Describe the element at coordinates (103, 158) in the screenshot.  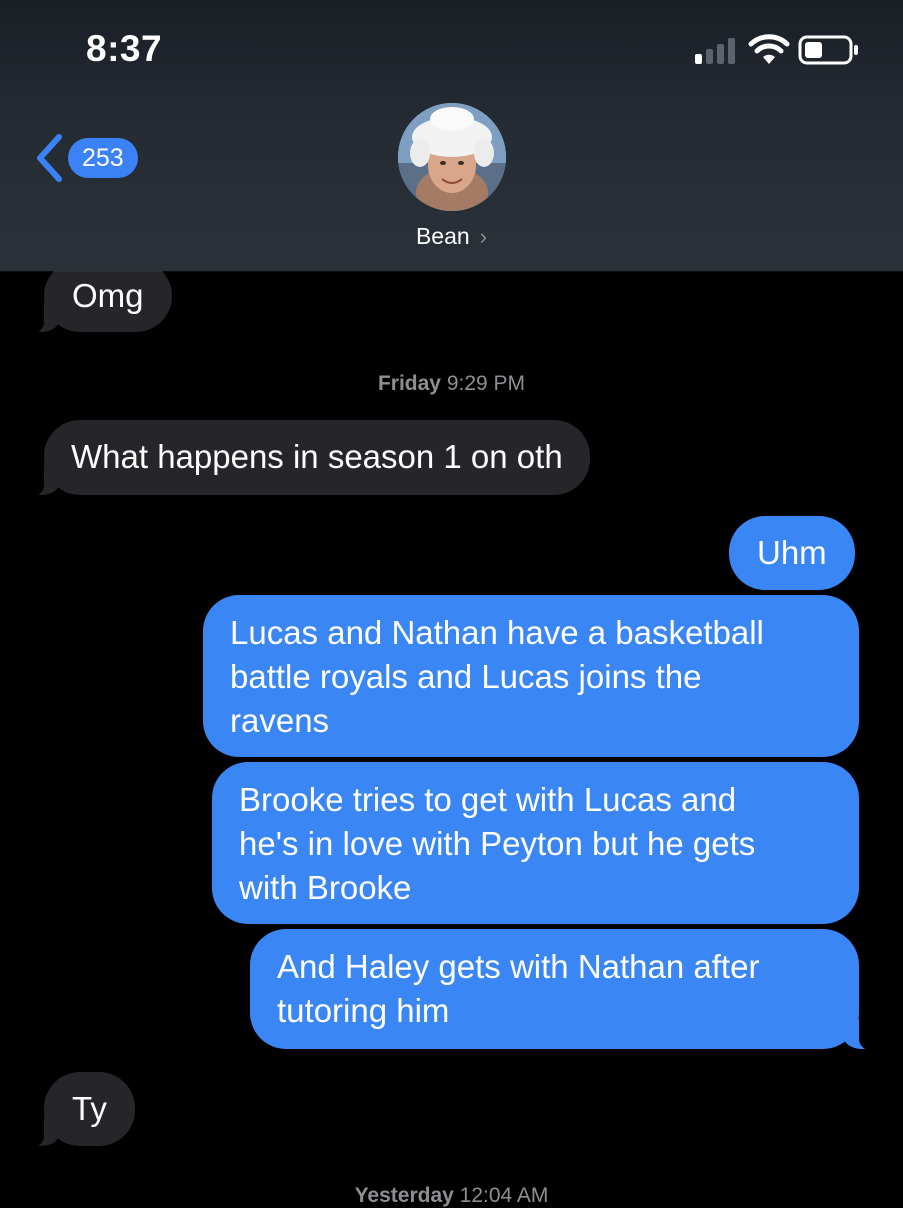
I see `unread-count-badge: 253` at that location.